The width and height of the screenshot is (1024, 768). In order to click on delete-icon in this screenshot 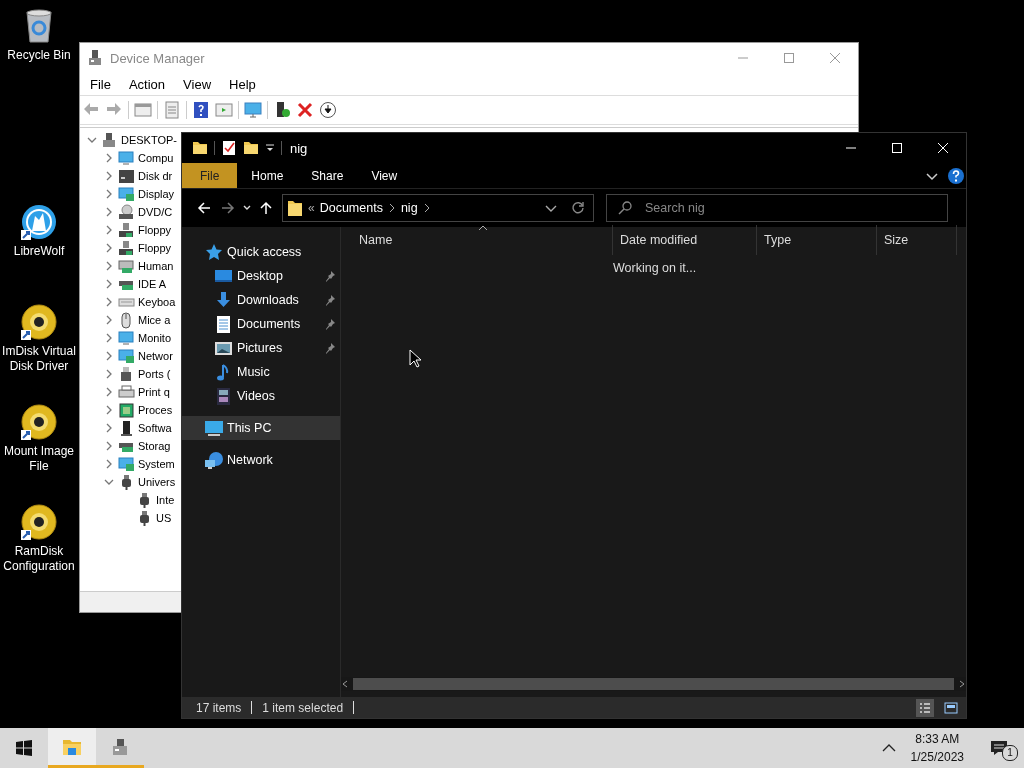, I will do `click(305, 110)`.